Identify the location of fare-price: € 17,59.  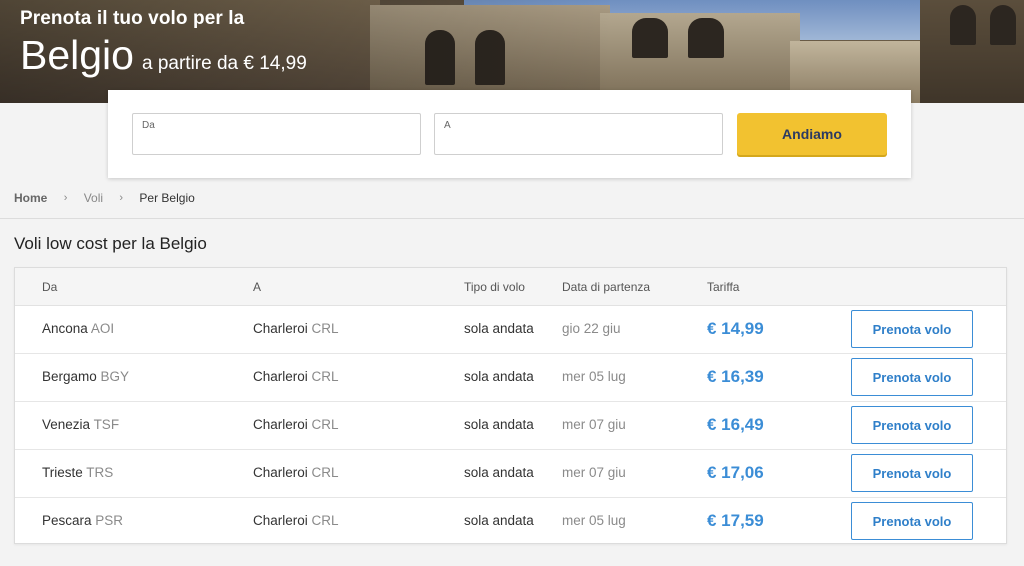
(735, 520).